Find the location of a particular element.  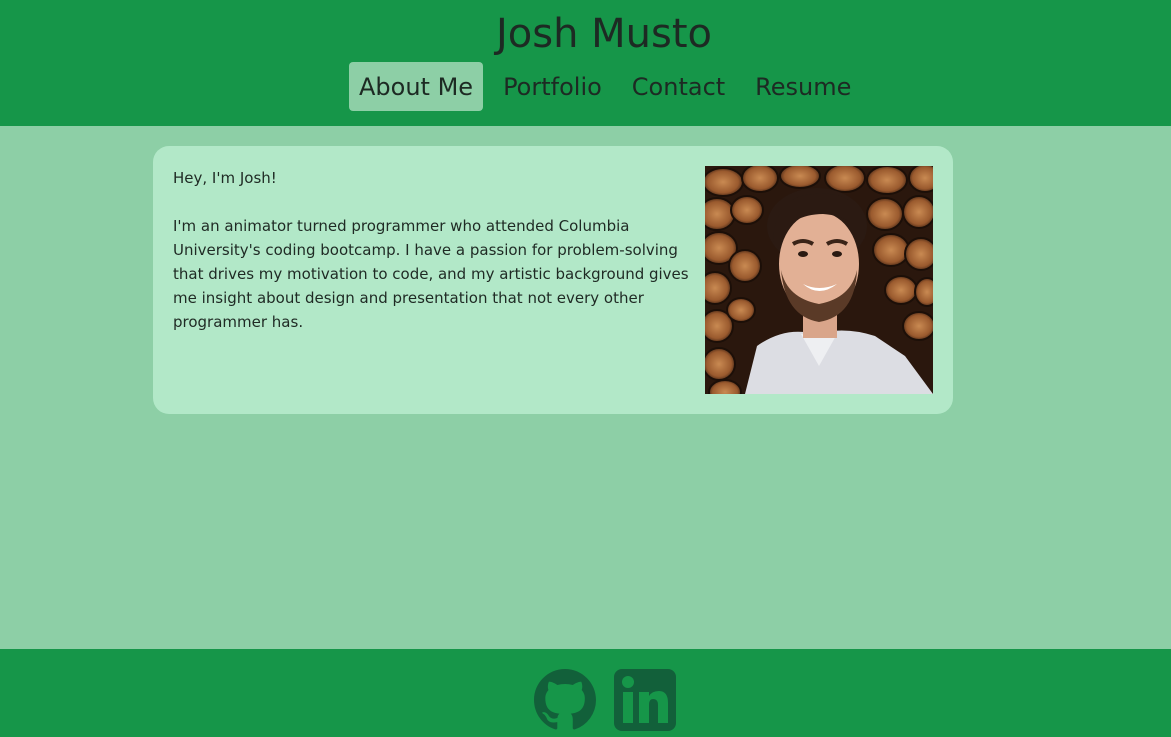

linkedin-link is located at coordinates (645, 700).